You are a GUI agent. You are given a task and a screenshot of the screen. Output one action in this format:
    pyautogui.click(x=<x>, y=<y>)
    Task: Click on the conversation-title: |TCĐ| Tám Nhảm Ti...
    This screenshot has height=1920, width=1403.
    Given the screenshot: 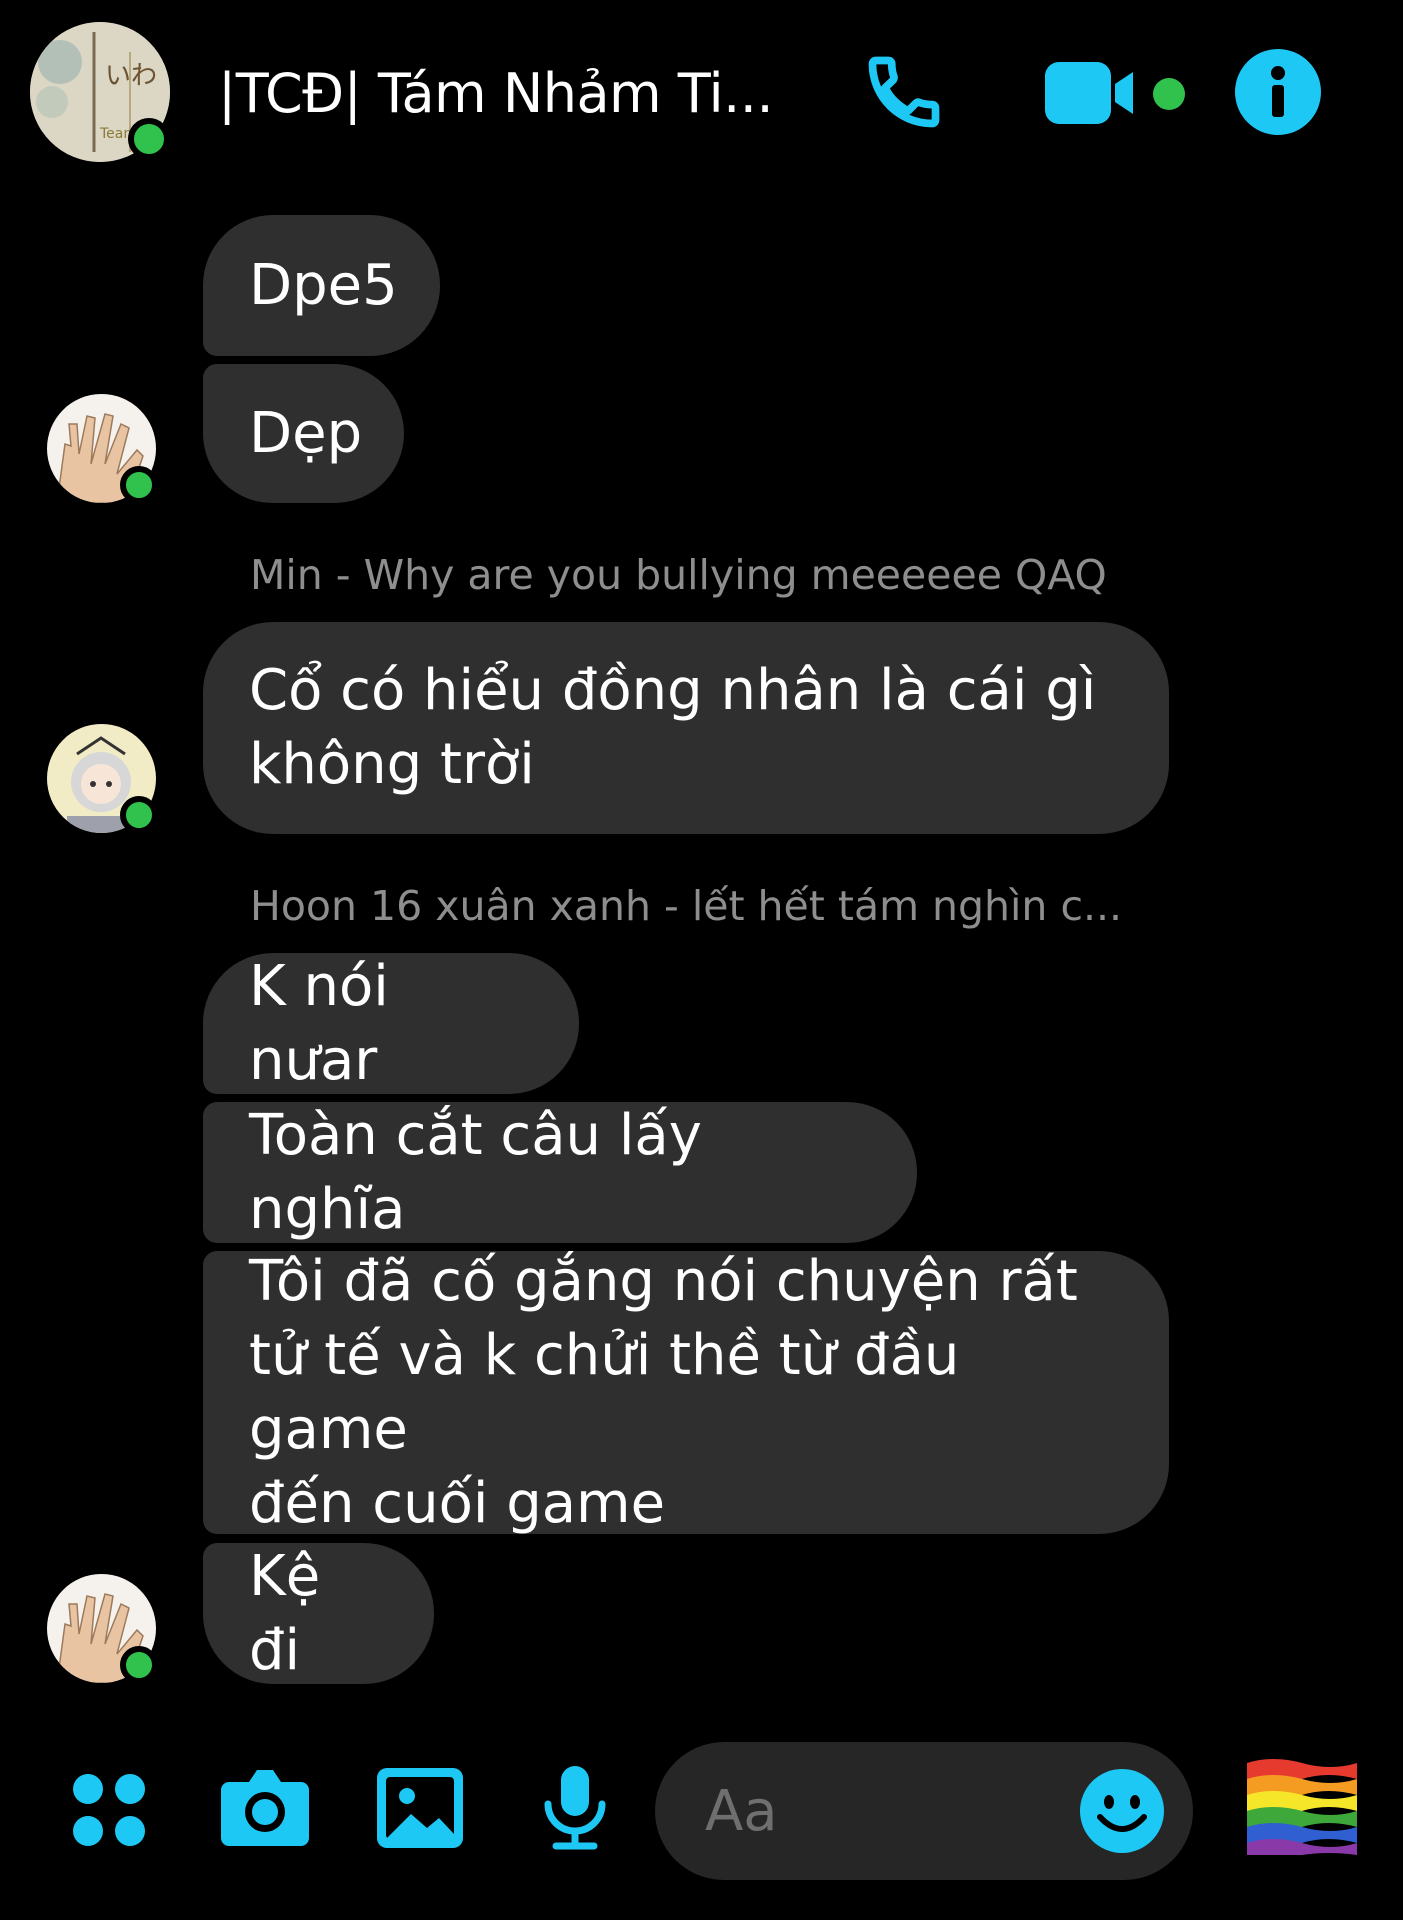 What is the action you would take?
    pyautogui.click(x=496, y=93)
    